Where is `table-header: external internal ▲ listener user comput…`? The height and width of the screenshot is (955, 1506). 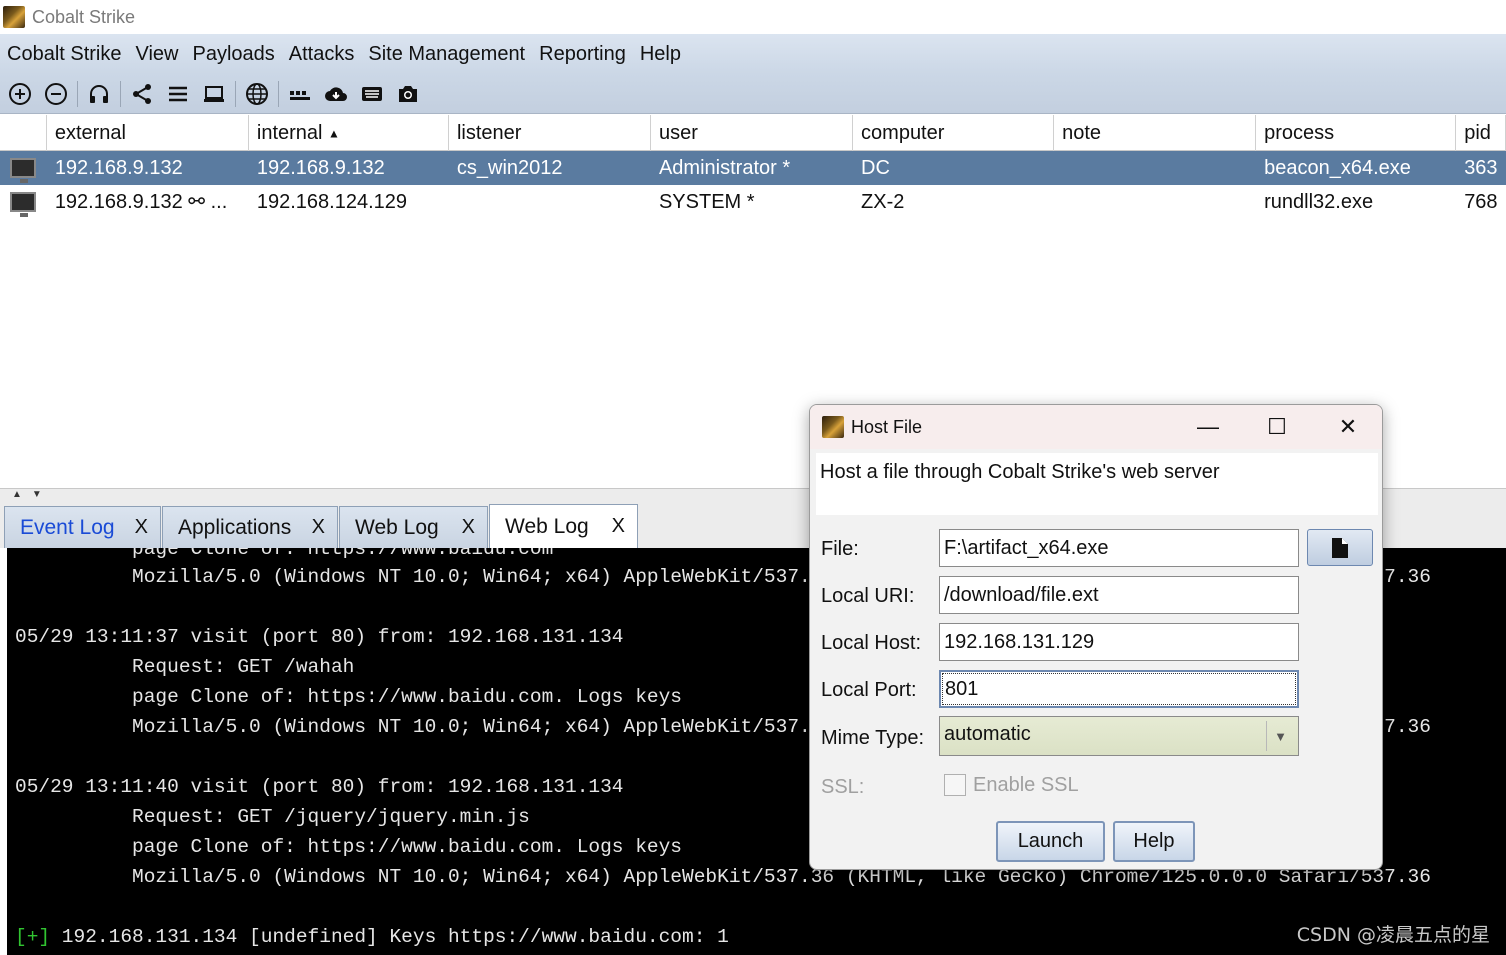
table-header: external internal ▲ listener user comput… is located at coordinates (753, 133).